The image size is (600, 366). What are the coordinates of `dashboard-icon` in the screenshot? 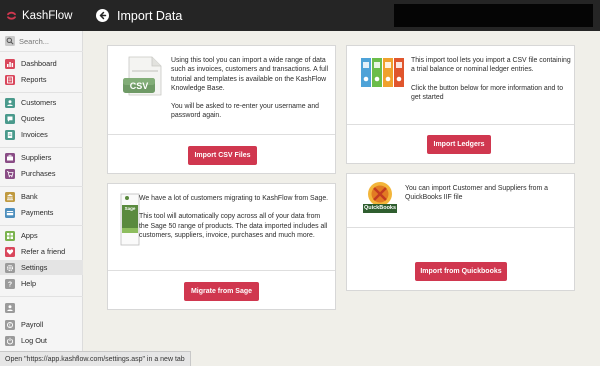 It's located at (10, 63).